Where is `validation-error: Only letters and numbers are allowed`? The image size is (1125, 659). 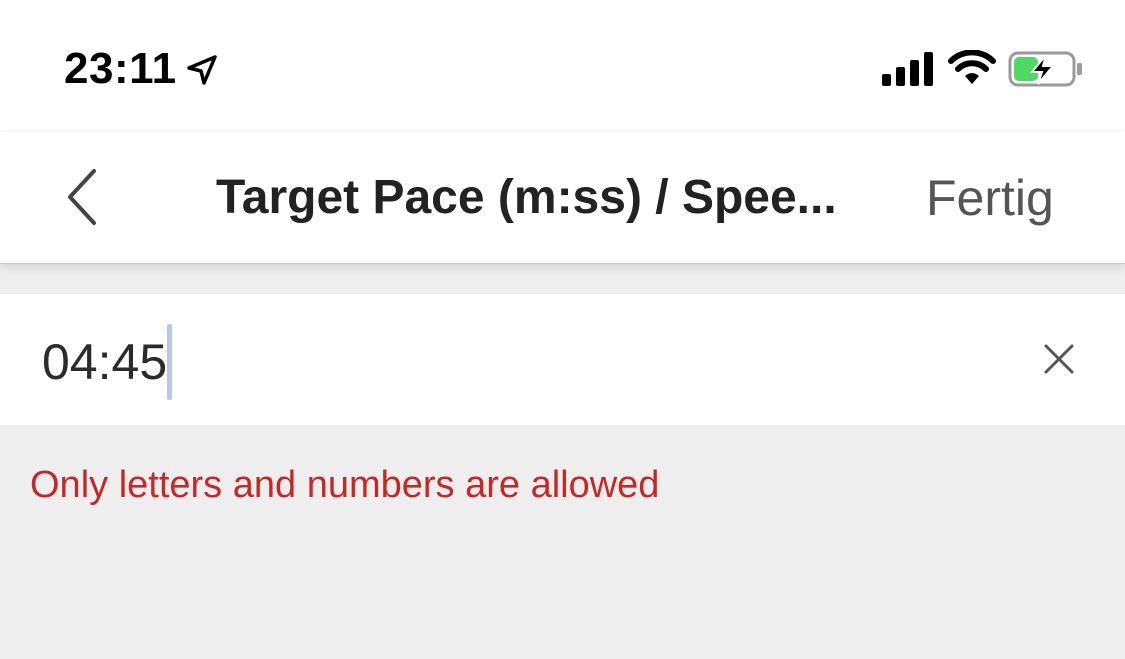
validation-error: Only letters and numbers are allowed is located at coordinates (345, 485).